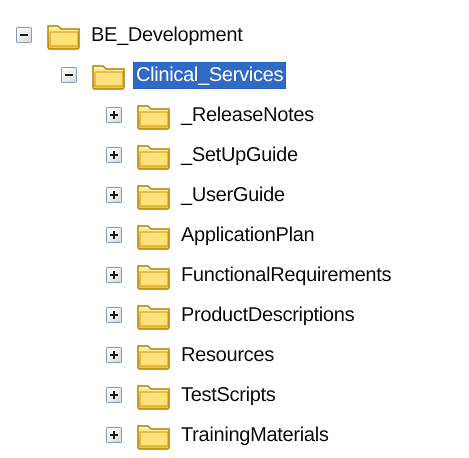  Describe the element at coordinates (239, 155) in the screenshot. I see `folder-name: _SetUpGuide` at that location.